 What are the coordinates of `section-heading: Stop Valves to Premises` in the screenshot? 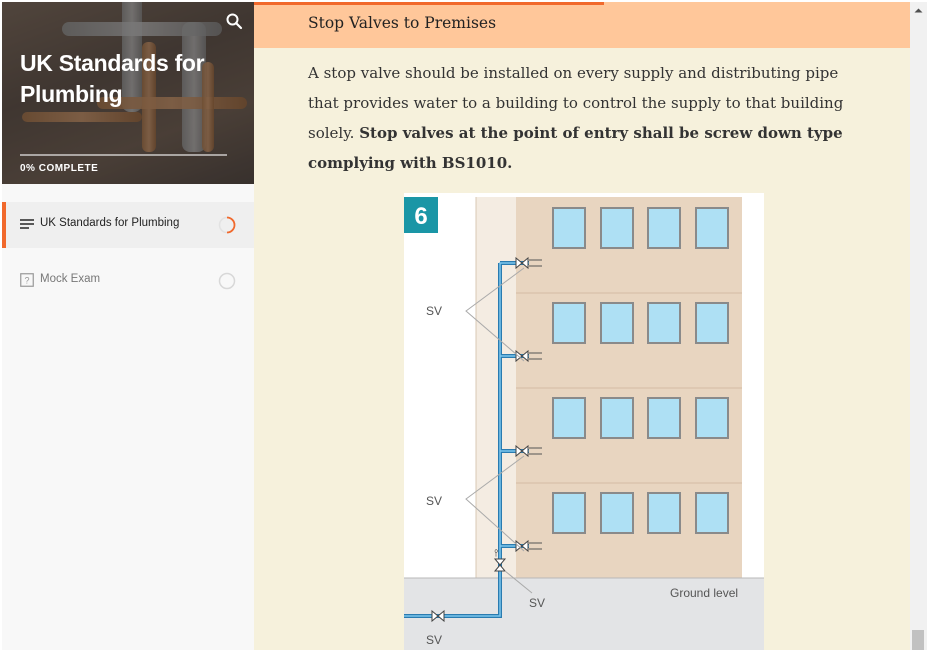 It's located at (402, 23).